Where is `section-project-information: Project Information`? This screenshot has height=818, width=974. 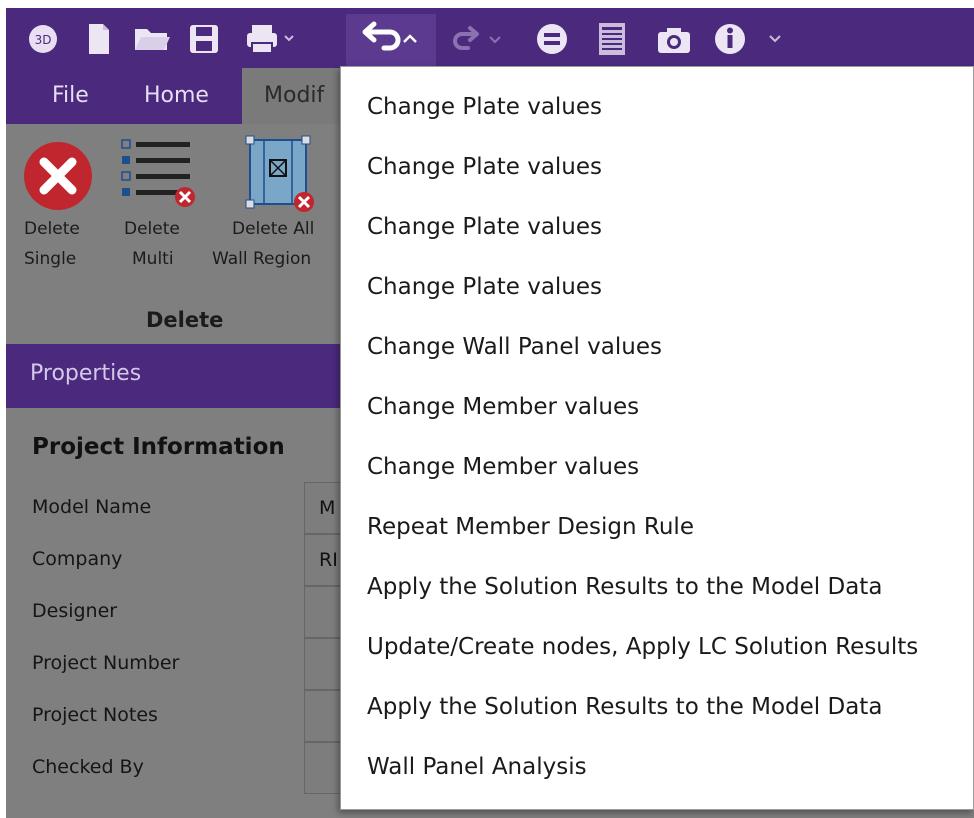 section-project-information: Project Information is located at coordinates (158, 447).